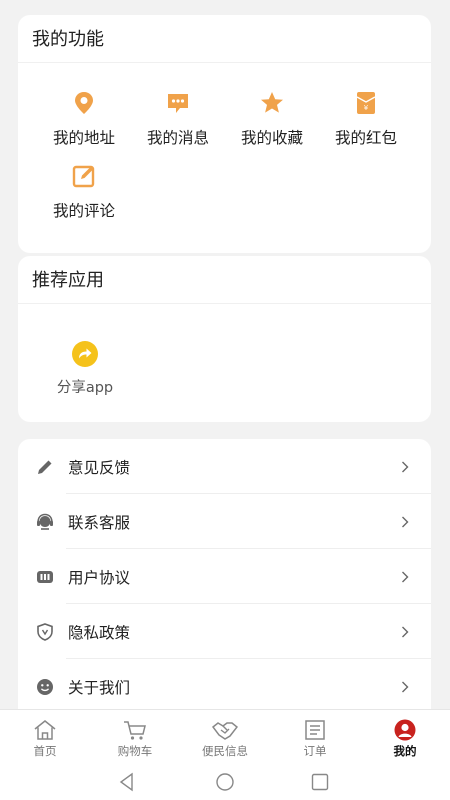 The image size is (450, 800). Describe the element at coordinates (225, 751) in the screenshot. I see `tab-convenience-info-label: 便民信息` at that location.